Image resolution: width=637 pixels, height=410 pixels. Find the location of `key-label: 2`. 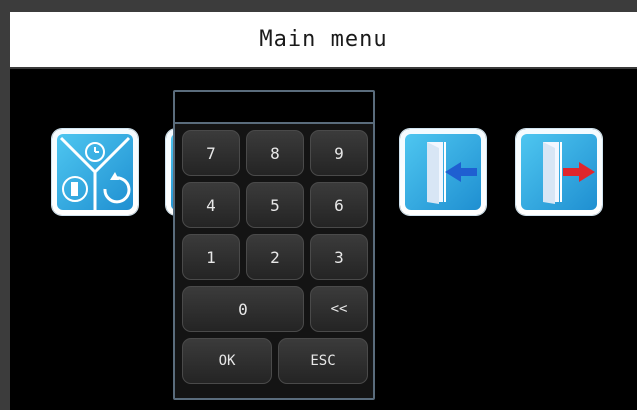

key-label: 2 is located at coordinates (275, 257).